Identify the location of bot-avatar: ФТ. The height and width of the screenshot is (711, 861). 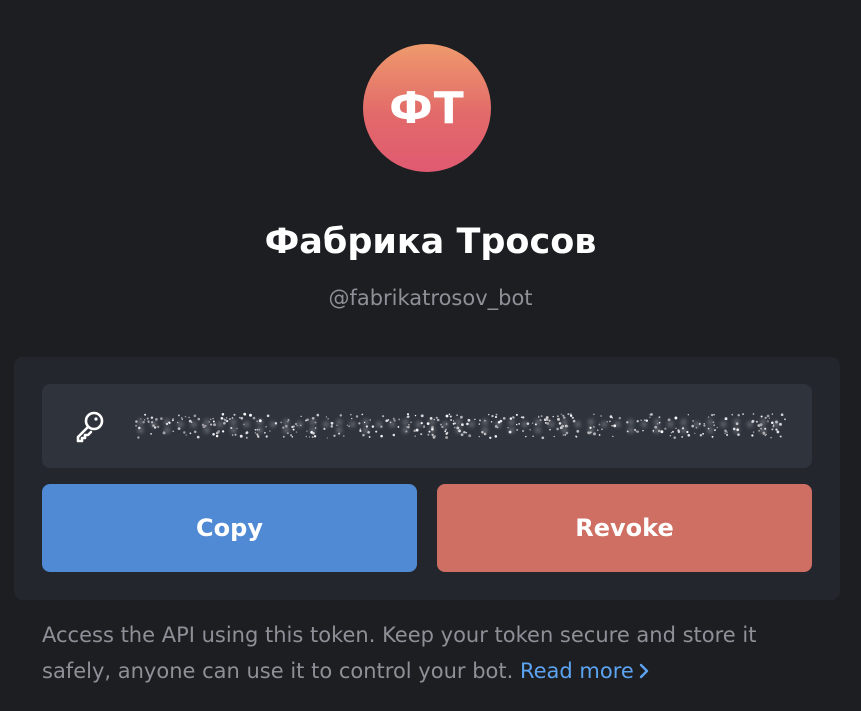
(427, 108).